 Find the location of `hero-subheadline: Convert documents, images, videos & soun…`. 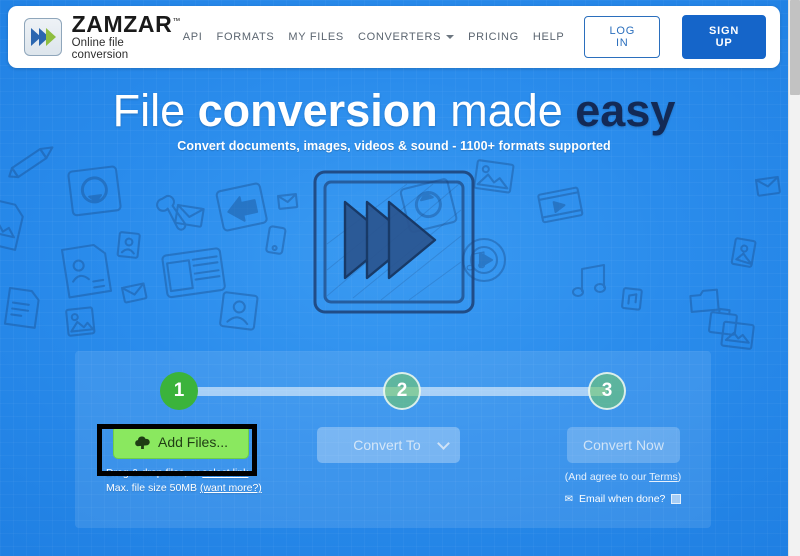

hero-subheadline: Convert documents, images, videos & soun… is located at coordinates (394, 146).